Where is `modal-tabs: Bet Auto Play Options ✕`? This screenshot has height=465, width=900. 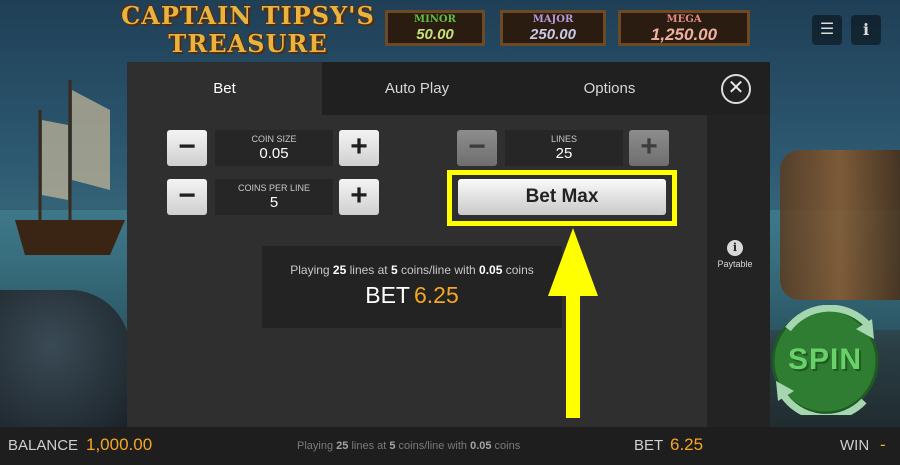 modal-tabs: Bet Auto Play Options ✕ is located at coordinates (448, 88).